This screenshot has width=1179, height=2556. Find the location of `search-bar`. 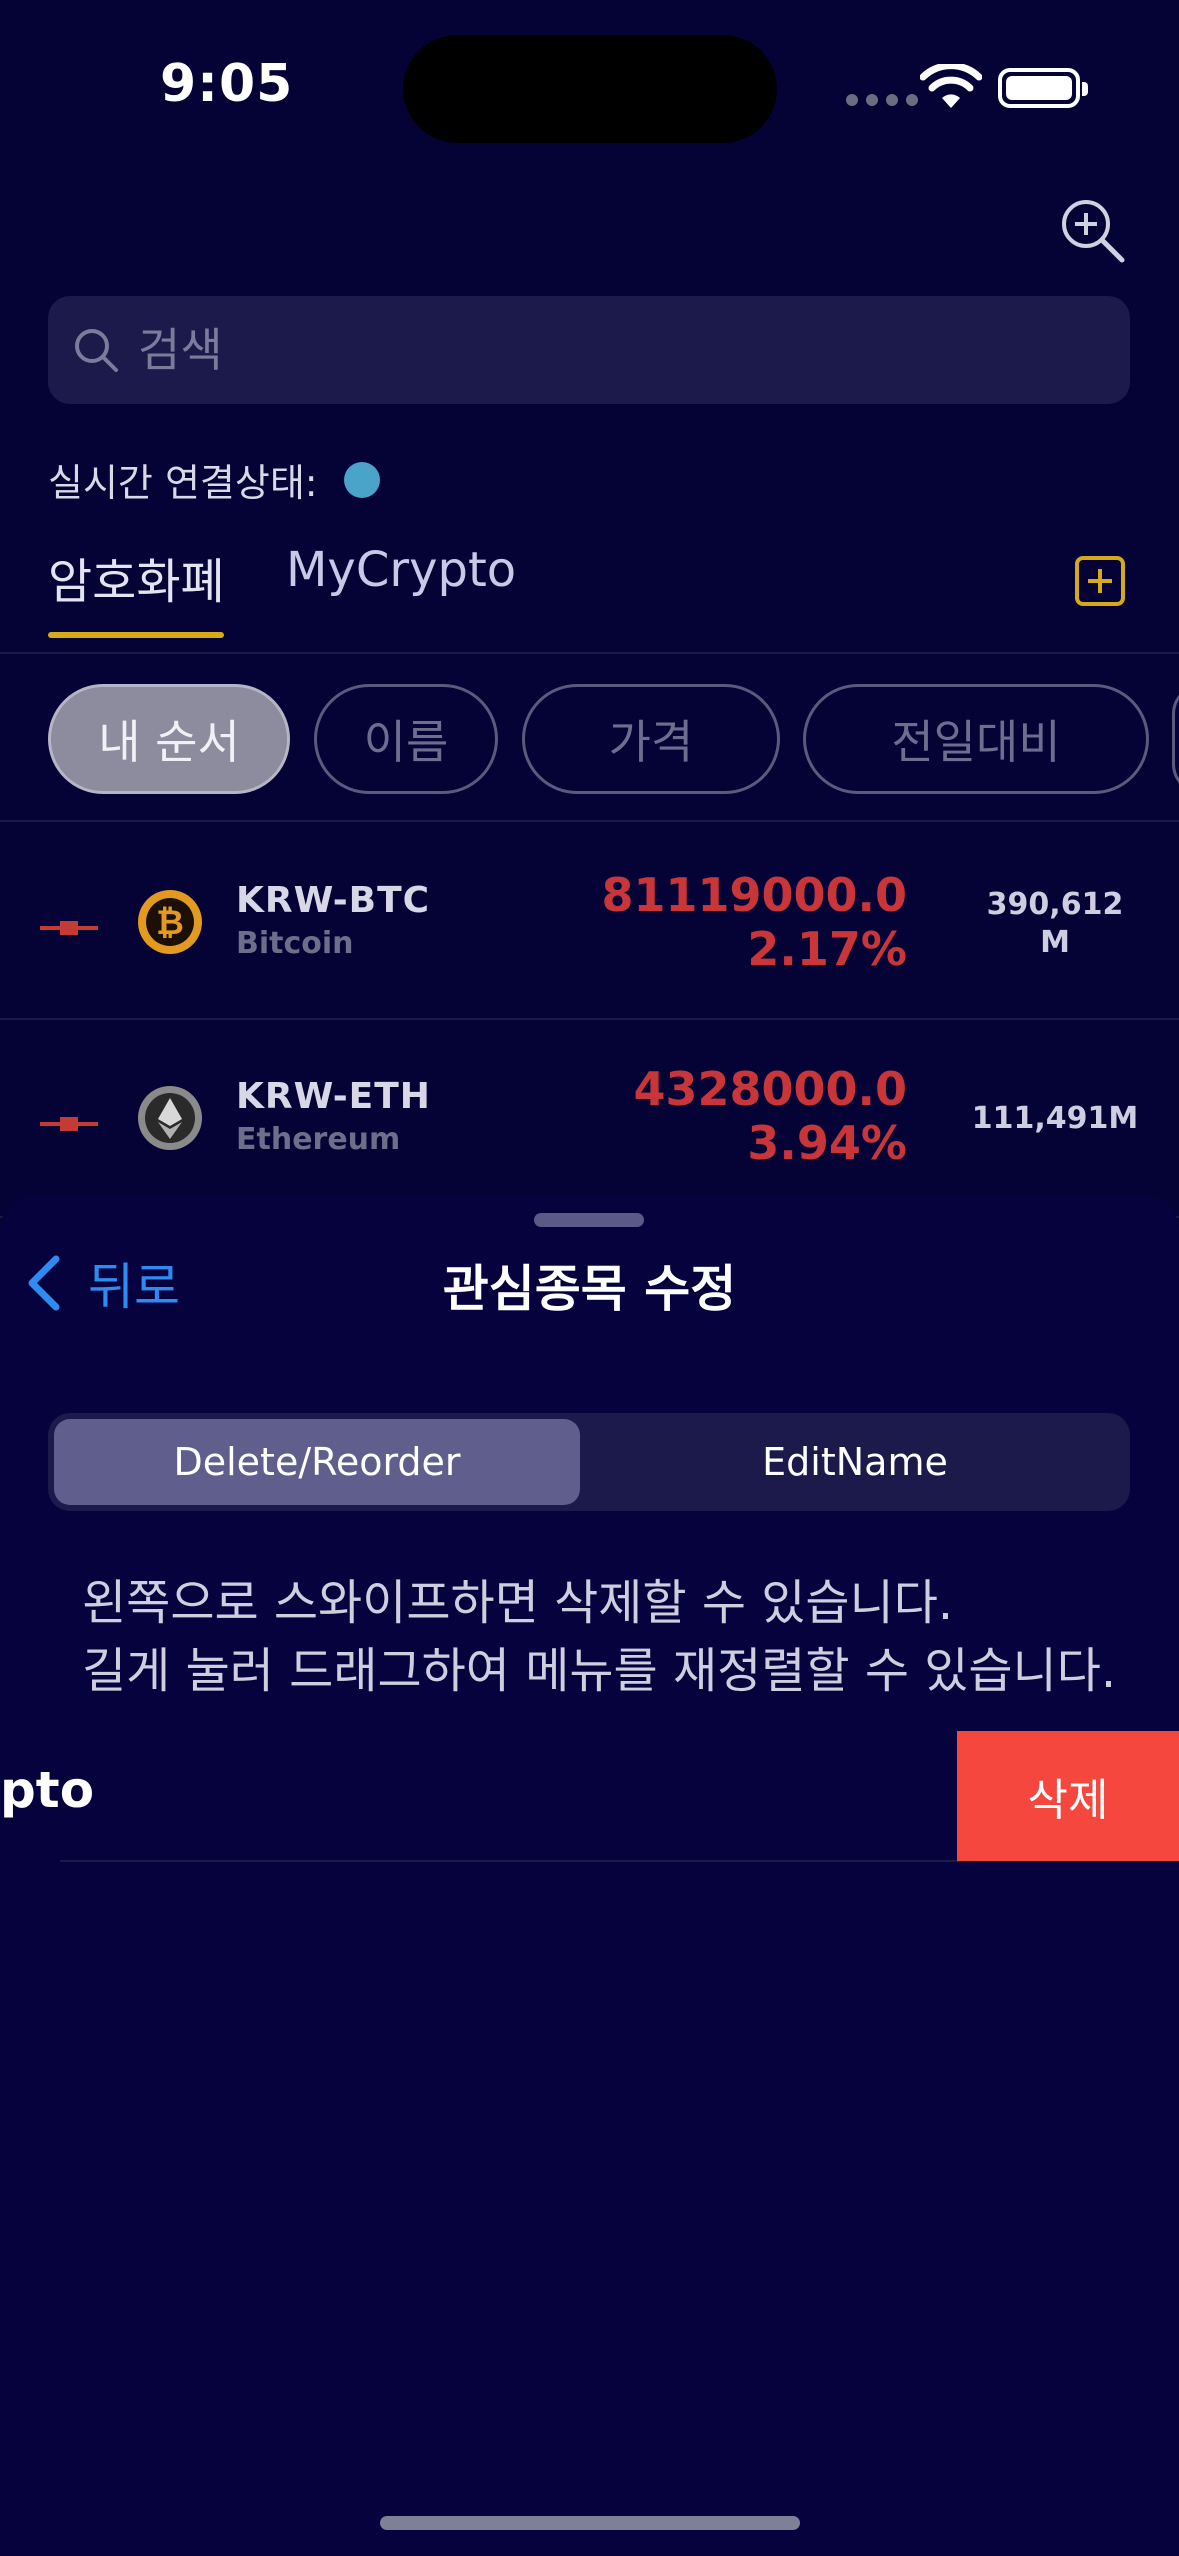

search-bar is located at coordinates (589, 350).